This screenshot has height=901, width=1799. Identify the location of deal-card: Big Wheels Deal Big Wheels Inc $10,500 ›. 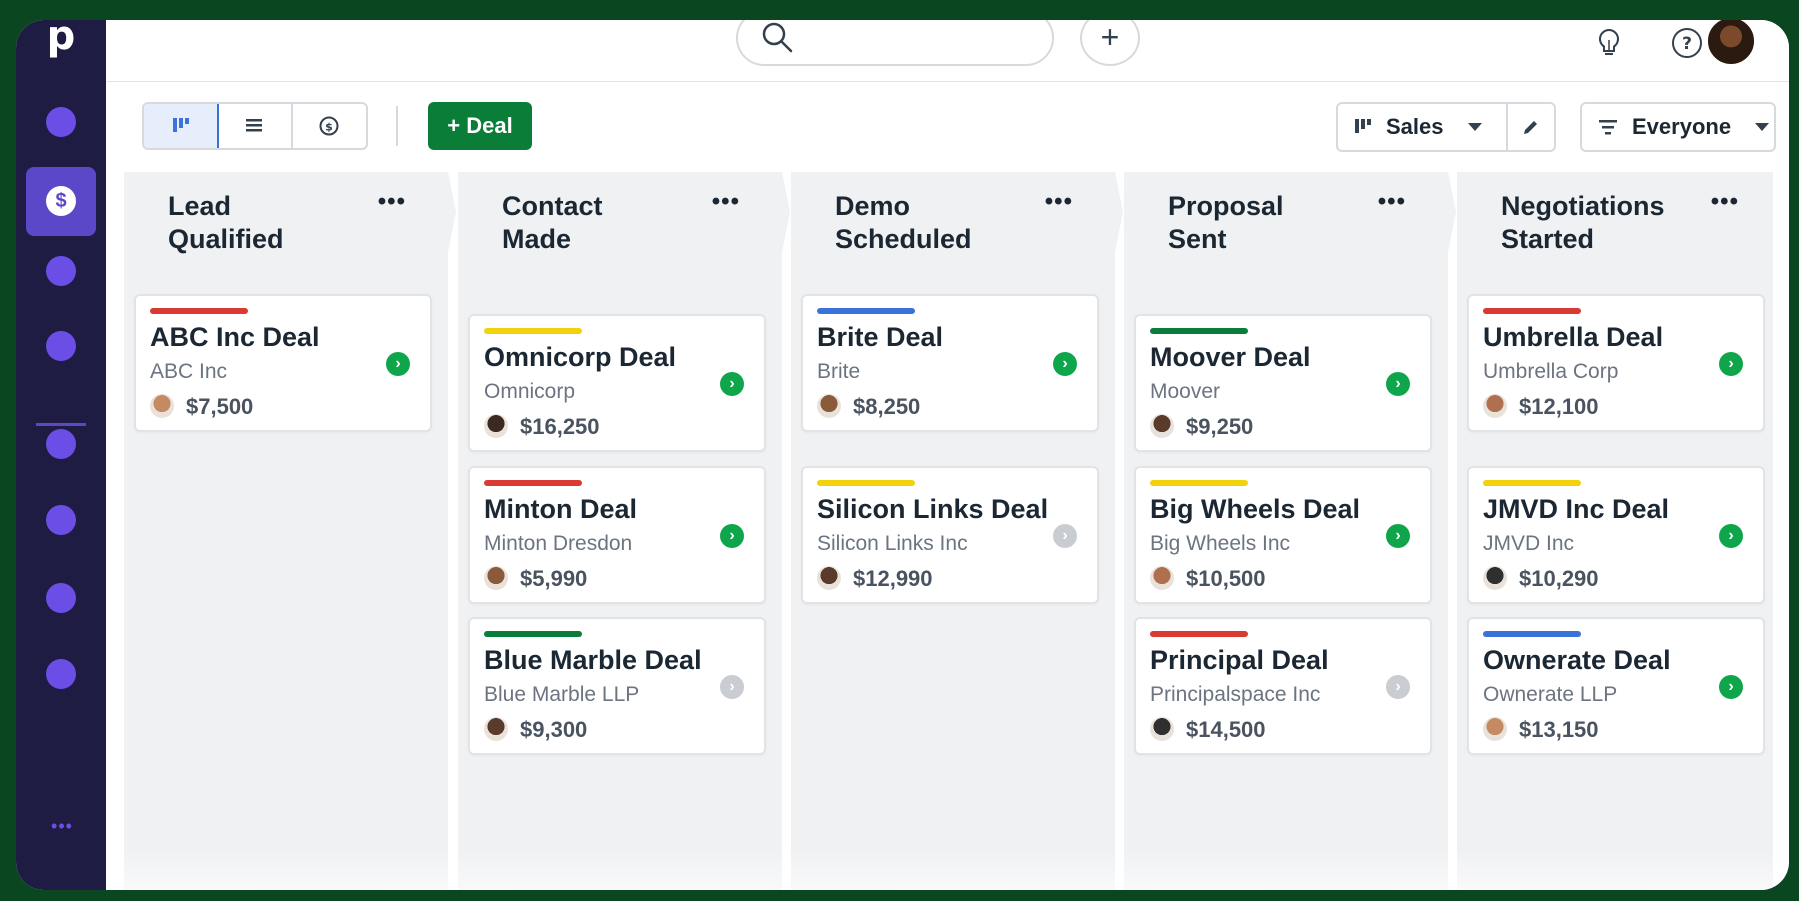
(1283, 535).